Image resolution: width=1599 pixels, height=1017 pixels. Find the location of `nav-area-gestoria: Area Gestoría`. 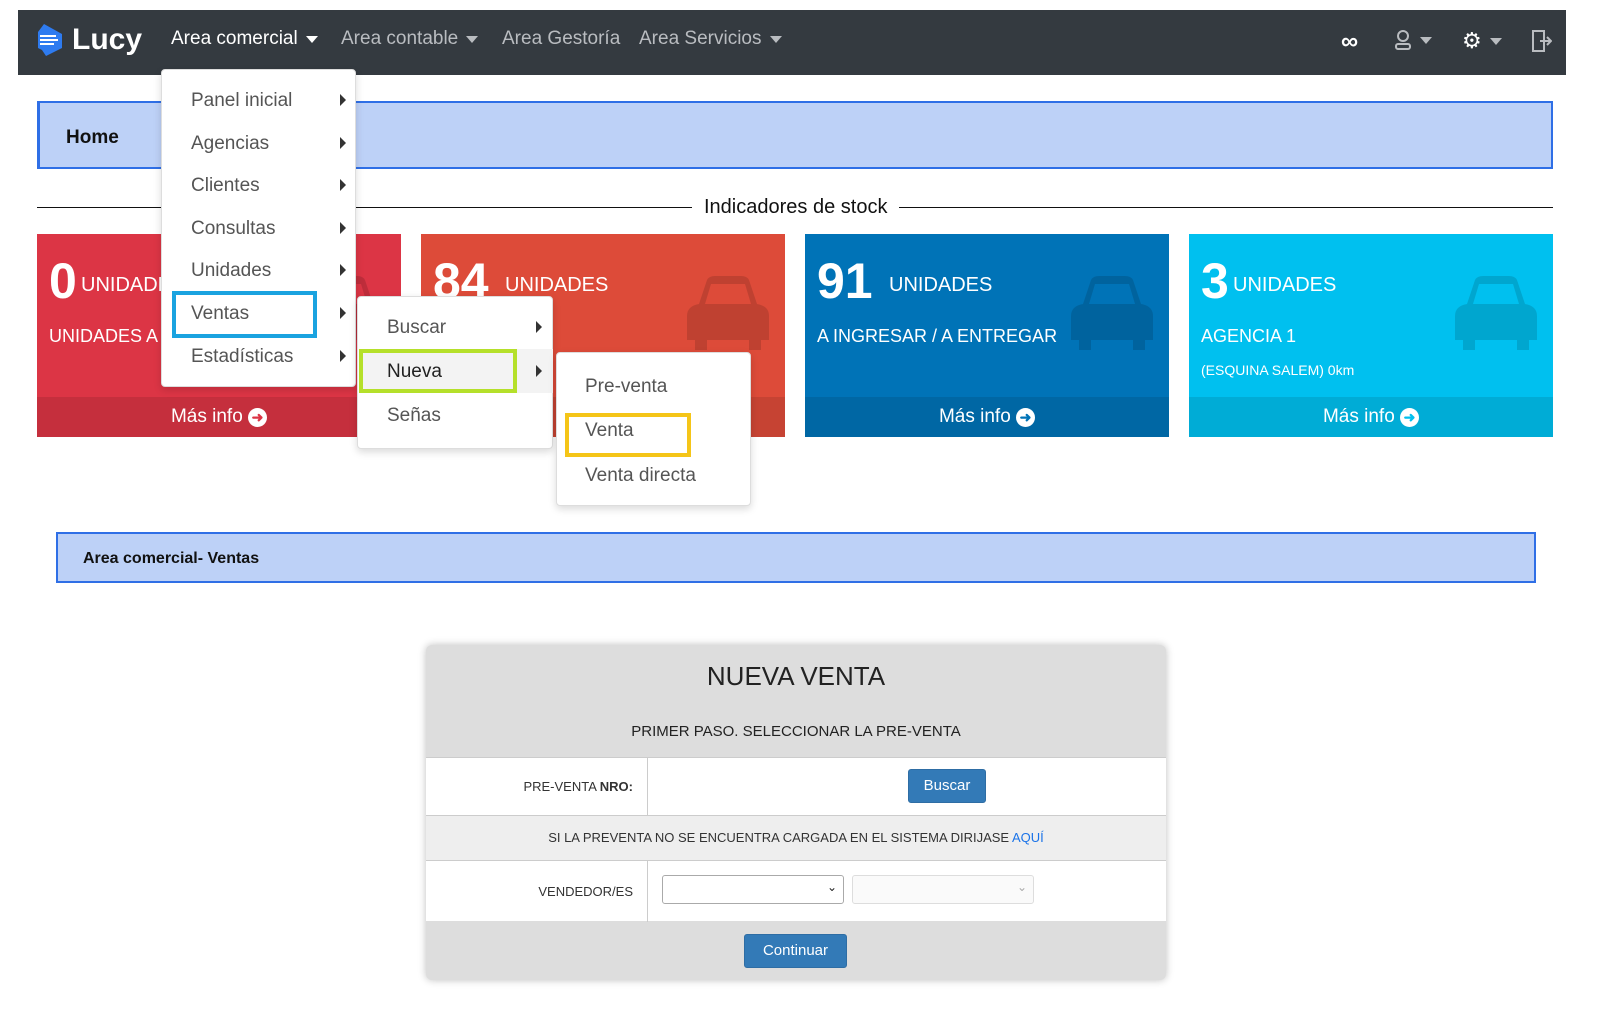

nav-area-gestoria: Area Gestoría is located at coordinates (561, 39).